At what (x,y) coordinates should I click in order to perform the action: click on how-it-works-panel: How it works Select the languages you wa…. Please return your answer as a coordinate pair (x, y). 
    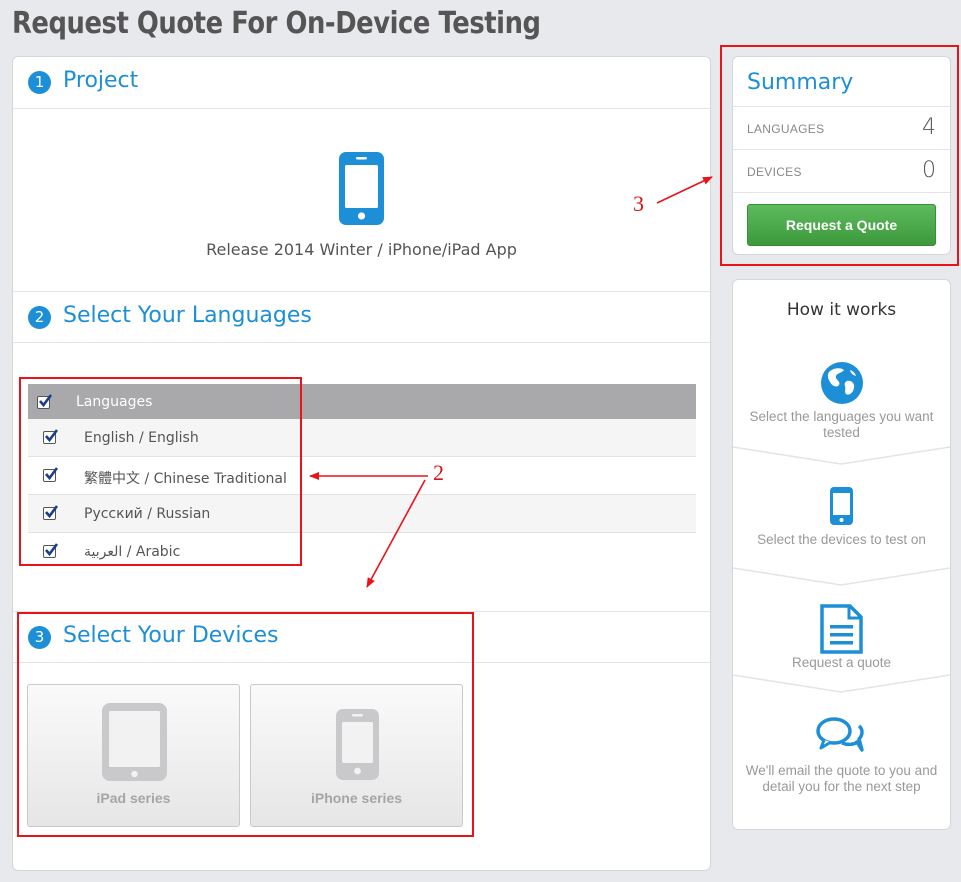
    Looking at the image, I should click on (841, 554).